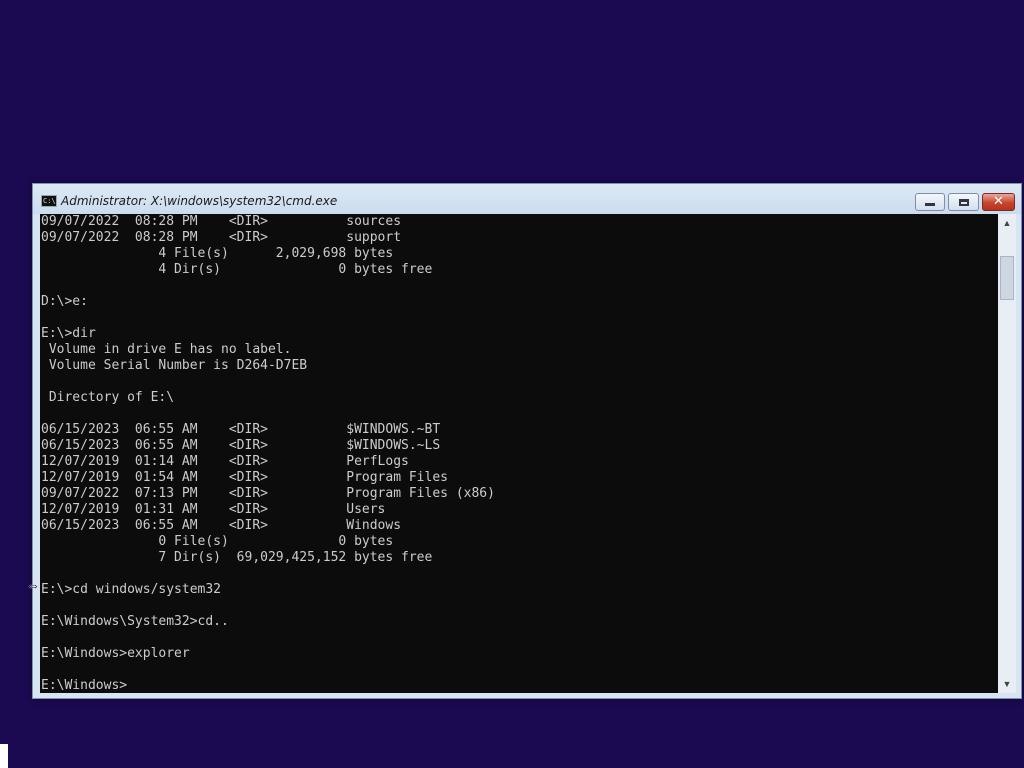 This screenshot has height=768, width=1024. Describe the element at coordinates (241, 445) in the screenshot. I see `console-line: 06/15/2023 06:55 AM <DIR> $WINDOWS.~LS` at that location.